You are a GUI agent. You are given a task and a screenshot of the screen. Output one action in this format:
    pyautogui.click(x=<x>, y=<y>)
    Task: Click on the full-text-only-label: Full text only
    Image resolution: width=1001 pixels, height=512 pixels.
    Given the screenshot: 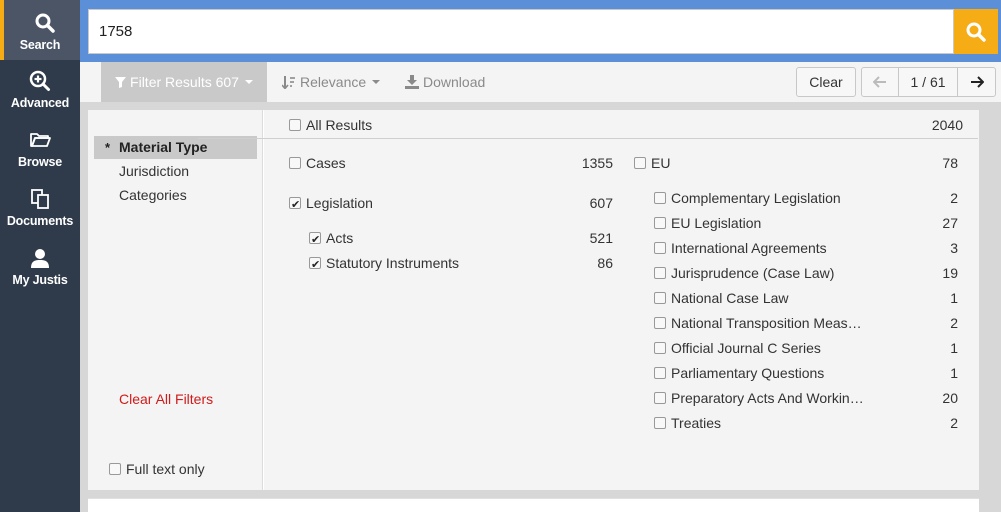 What is the action you would take?
    pyautogui.click(x=165, y=469)
    